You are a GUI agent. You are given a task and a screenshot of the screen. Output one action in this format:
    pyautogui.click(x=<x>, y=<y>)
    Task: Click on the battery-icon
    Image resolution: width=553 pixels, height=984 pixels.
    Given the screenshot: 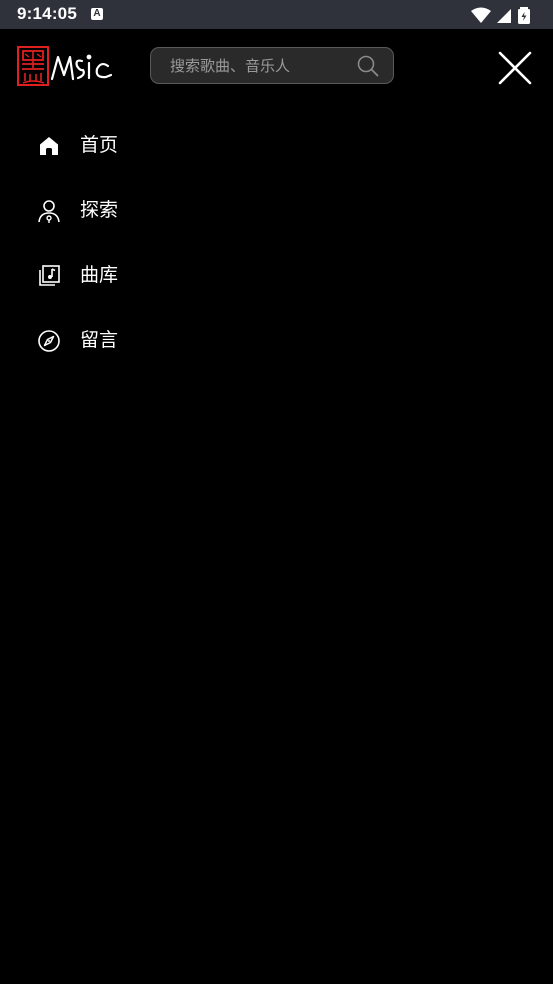 What is the action you would take?
    pyautogui.click(x=524, y=15)
    